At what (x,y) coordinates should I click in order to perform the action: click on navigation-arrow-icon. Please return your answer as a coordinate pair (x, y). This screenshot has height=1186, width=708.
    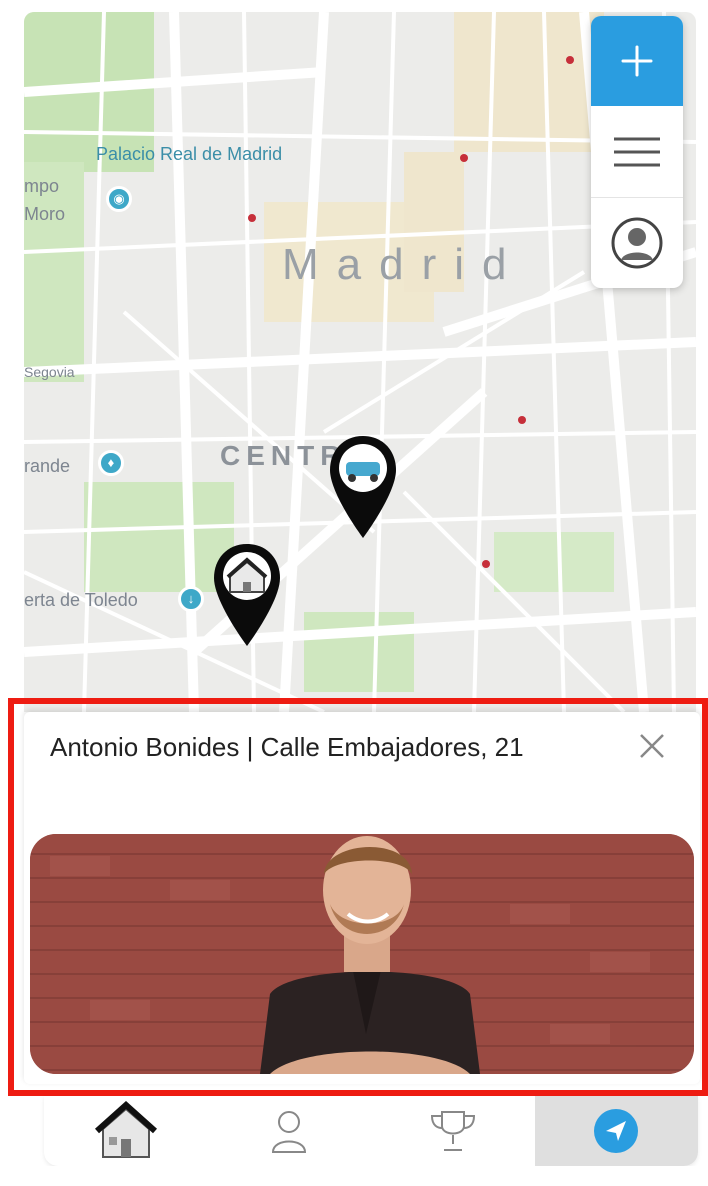
    Looking at the image, I should click on (616, 1131).